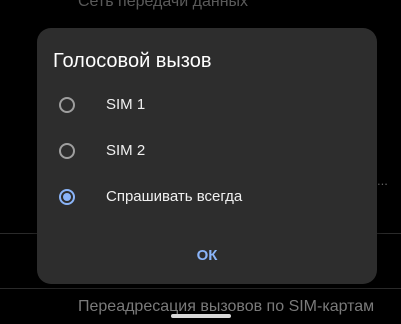 The height and width of the screenshot is (324, 401). I want to click on option-label: Спрашивать всегда, so click(174, 196).